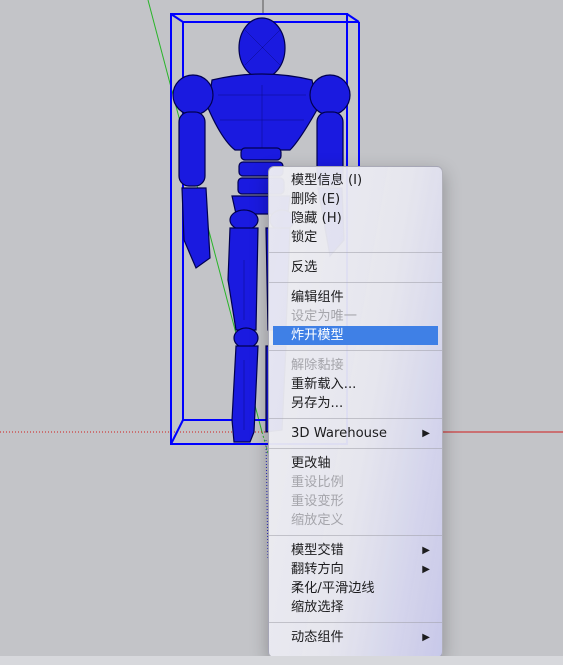  What do you see at coordinates (355, 569) in the screenshot?
I see `menu-item-flip-along: 翻转方向 ▶` at bounding box center [355, 569].